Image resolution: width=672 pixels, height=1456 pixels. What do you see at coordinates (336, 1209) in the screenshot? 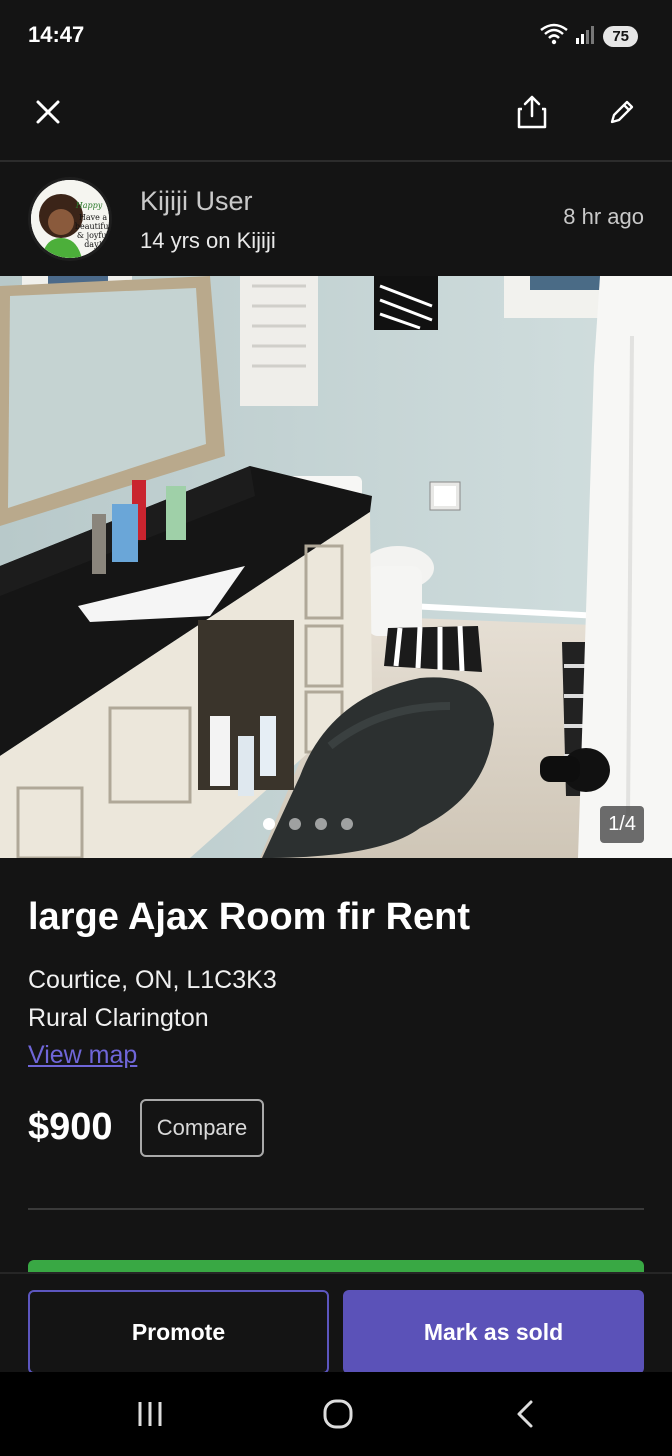
I see `divider` at bounding box center [336, 1209].